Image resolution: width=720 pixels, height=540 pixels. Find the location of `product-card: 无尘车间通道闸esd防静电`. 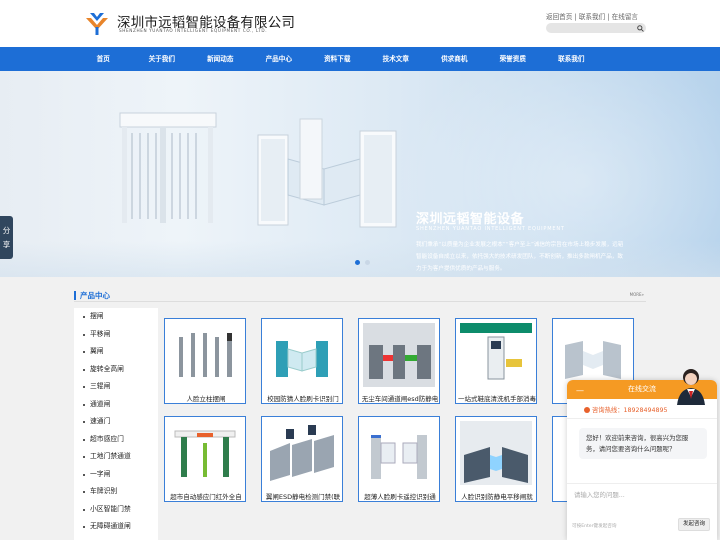

product-card: 无尘车间通道闸esd防静电 is located at coordinates (399, 361).